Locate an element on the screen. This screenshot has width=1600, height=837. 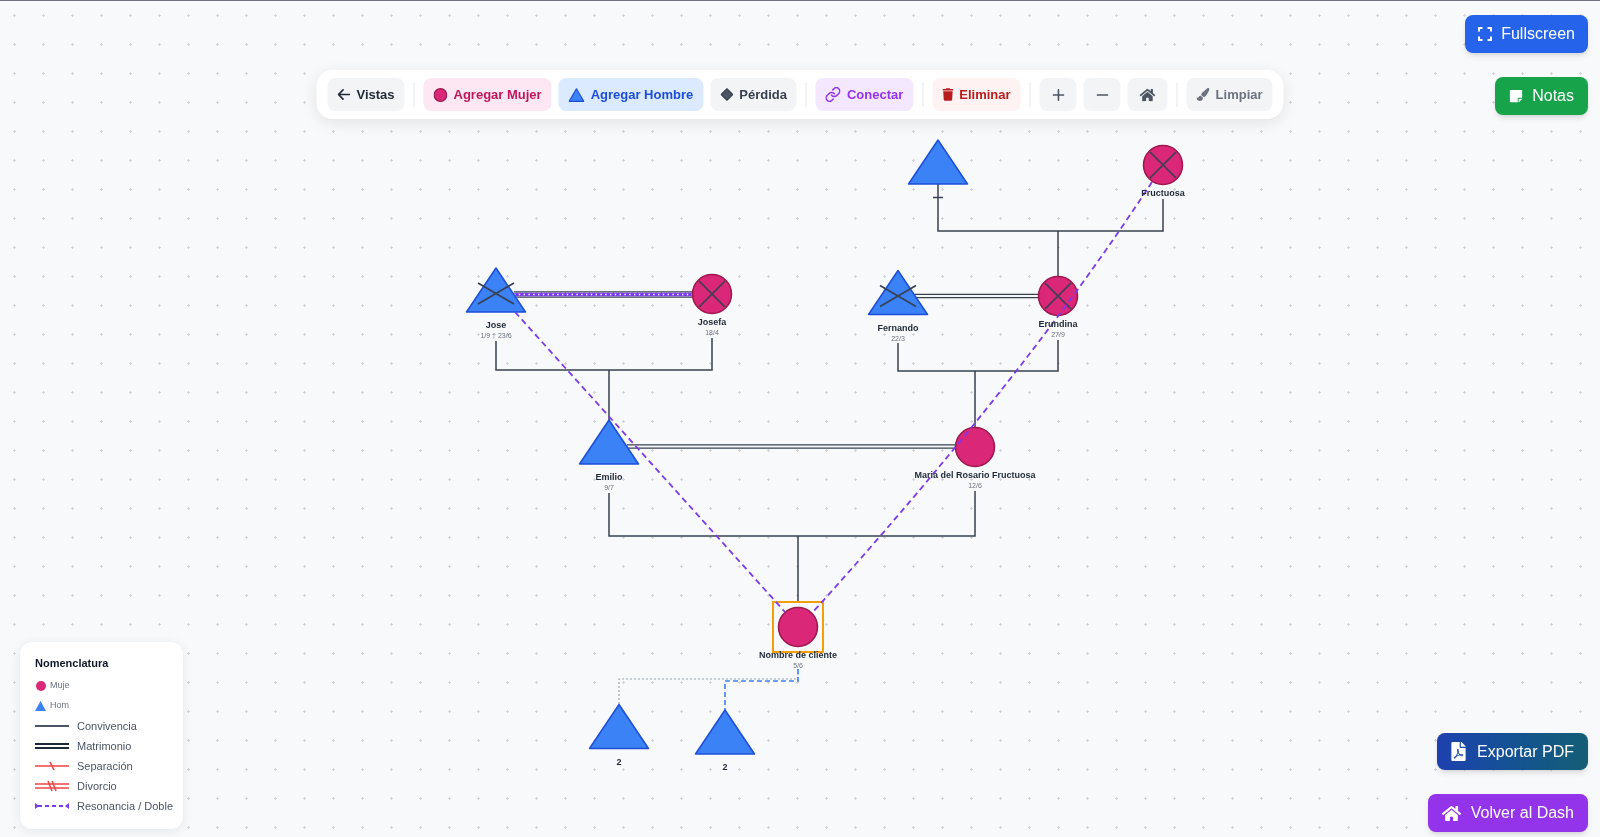
connect-button: Conectar is located at coordinates (864, 94).